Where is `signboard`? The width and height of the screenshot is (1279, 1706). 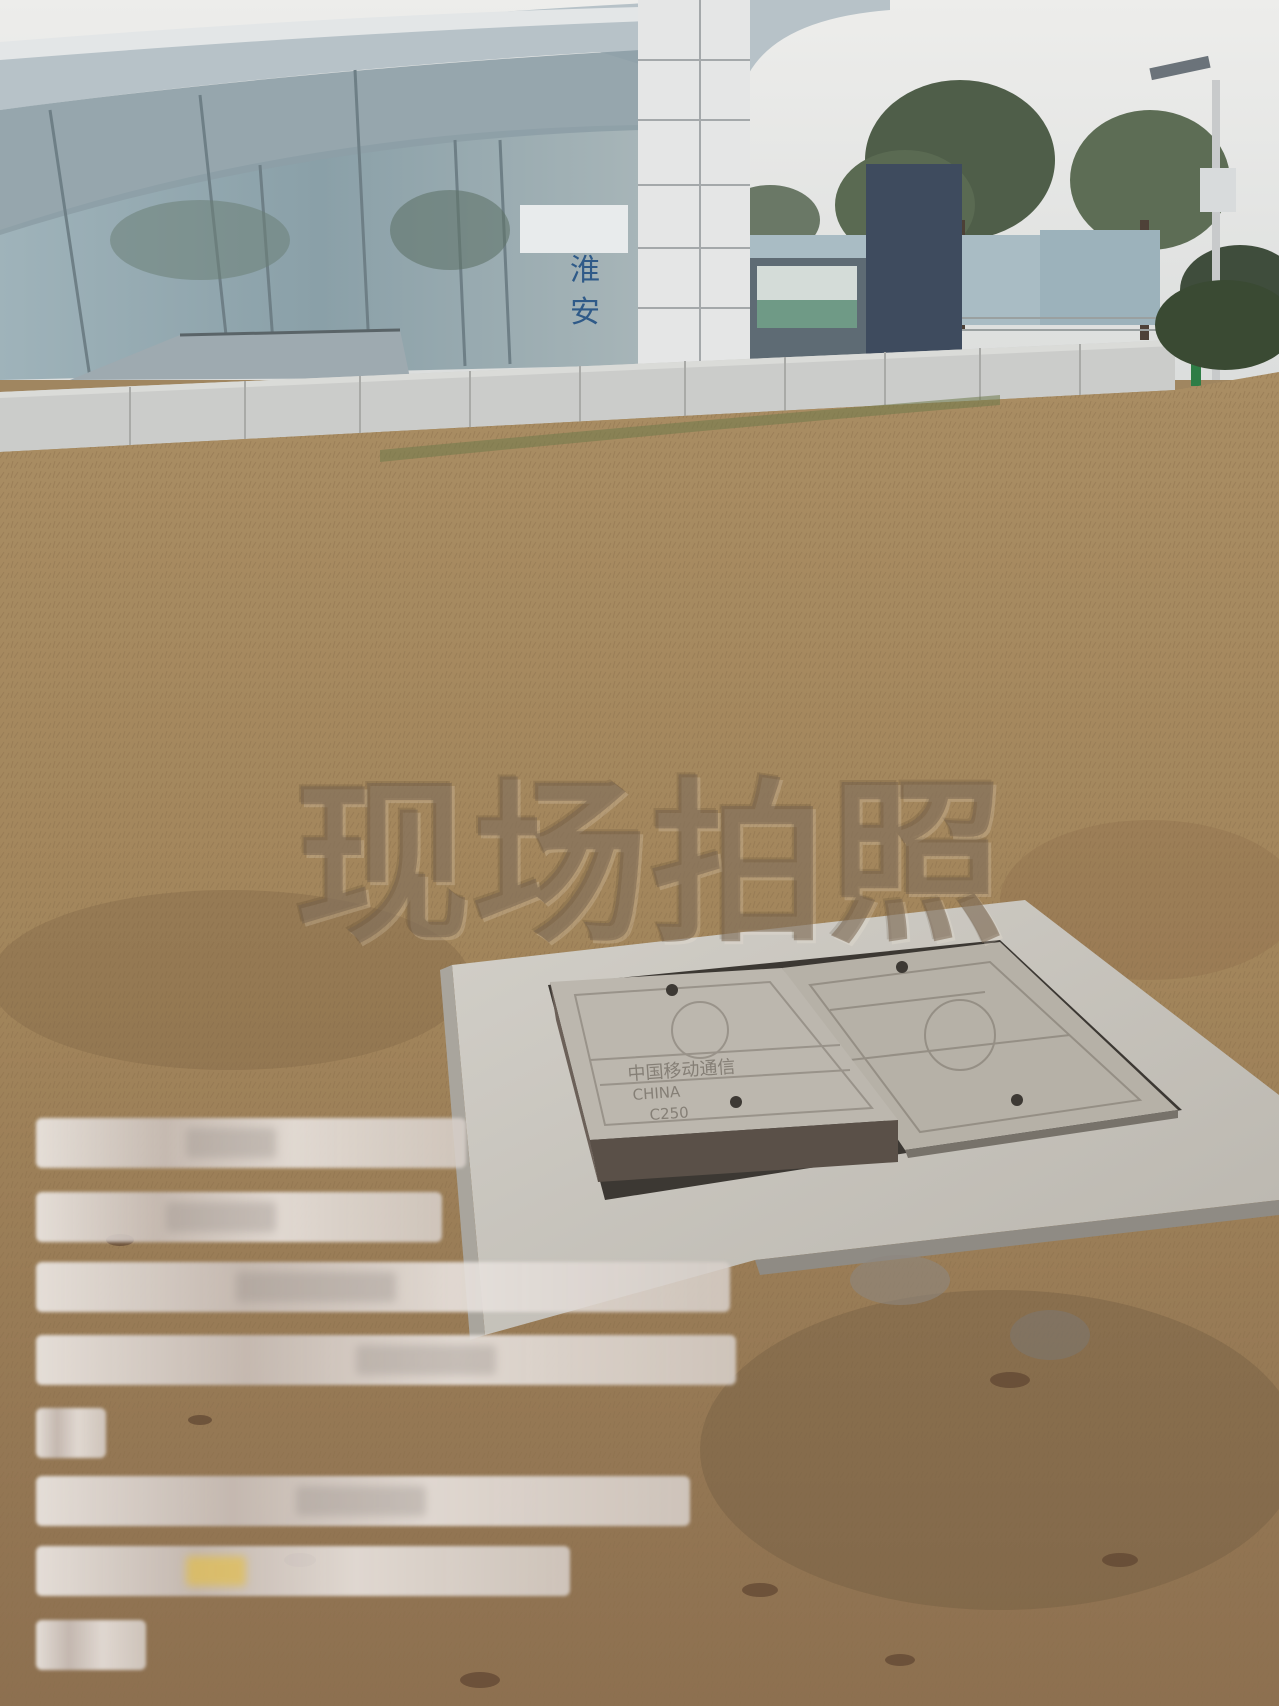 signboard is located at coordinates (914, 259).